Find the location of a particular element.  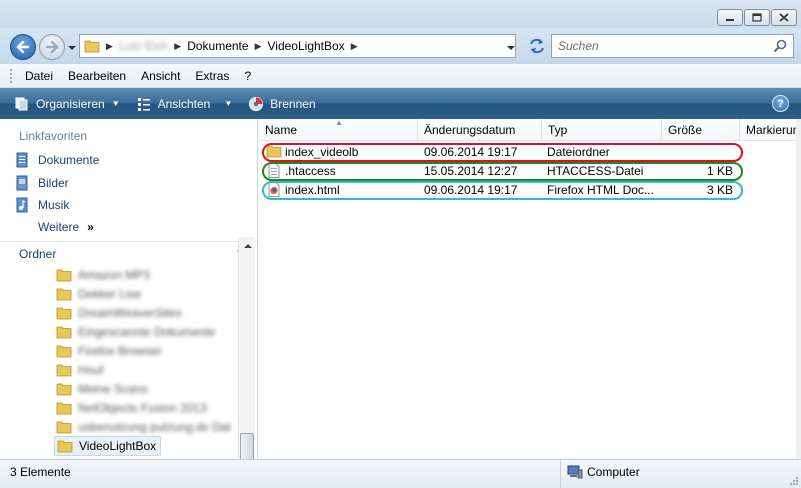

nav-link-musik: Musik is located at coordinates (41, 205).